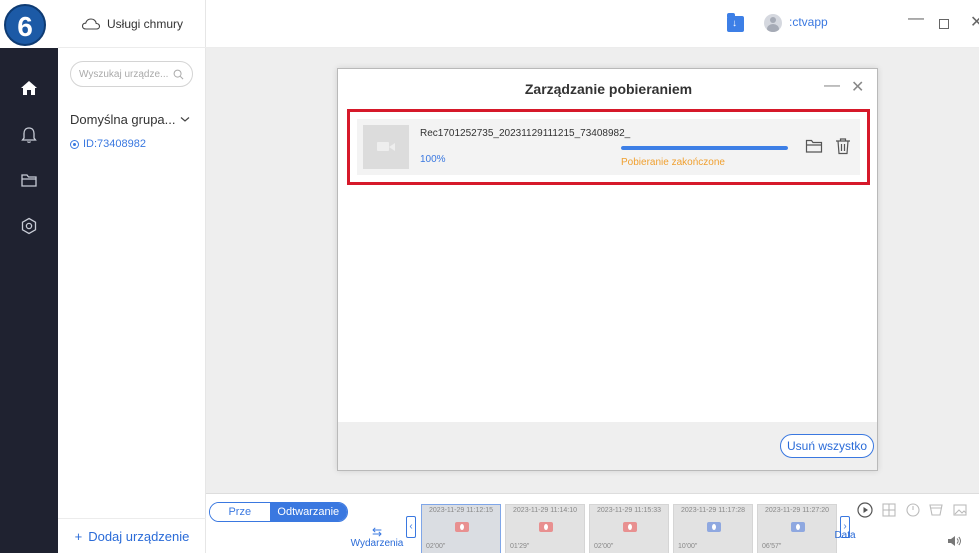 This screenshot has width=979, height=553. I want to click on step-badge: 6, so click(25, 25).